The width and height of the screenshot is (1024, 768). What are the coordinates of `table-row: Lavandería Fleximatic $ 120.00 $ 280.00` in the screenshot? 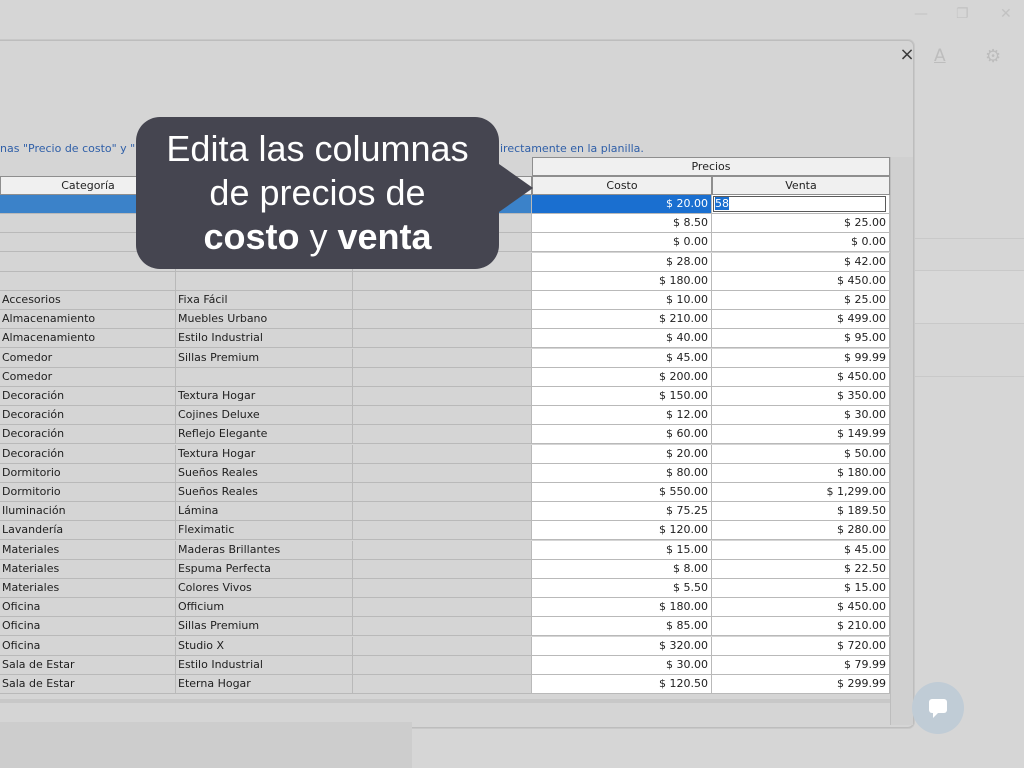 It's located at (445, 531).